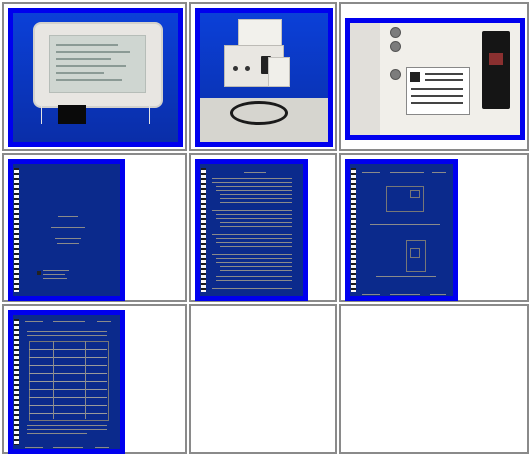  I want to click on specifications-table-page, so click(66, 382).